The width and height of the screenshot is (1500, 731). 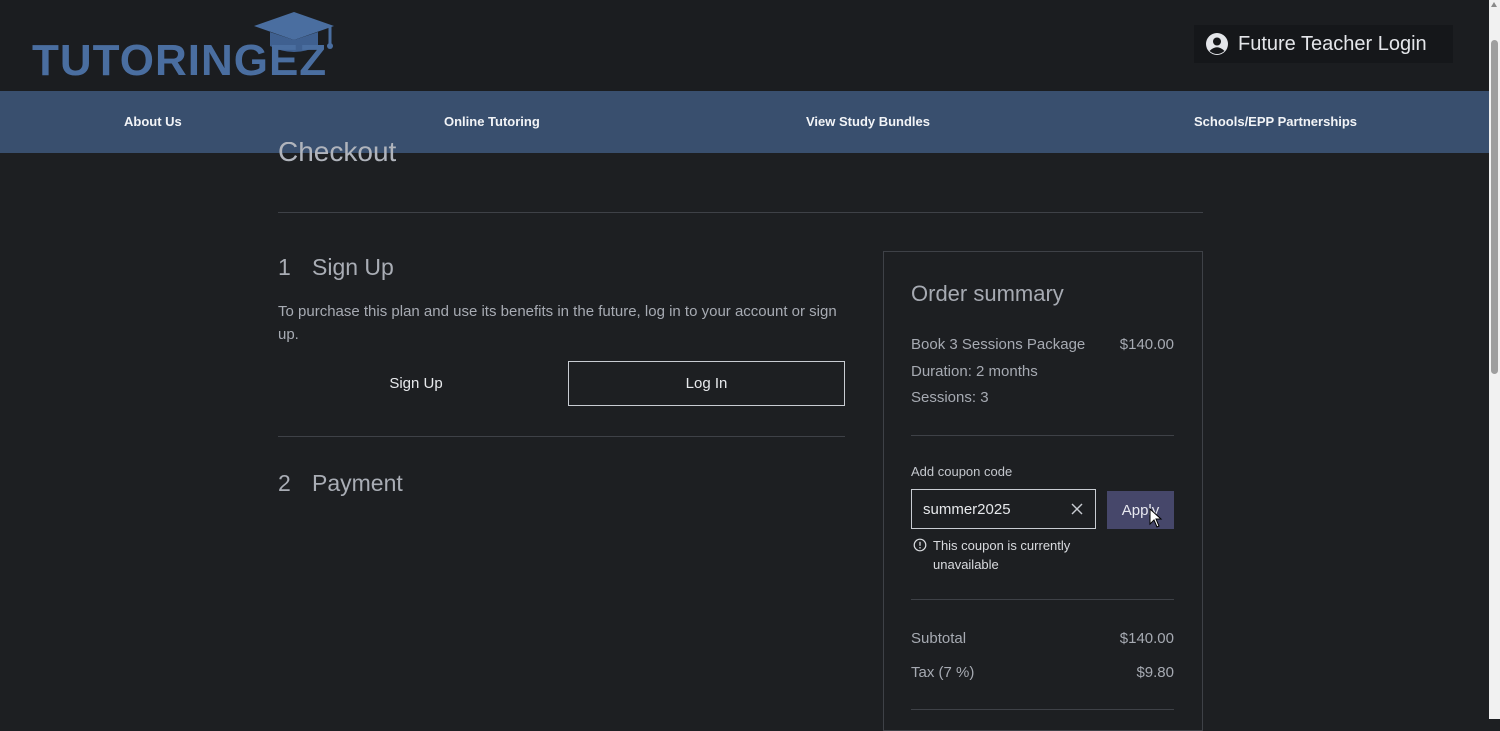 What do you see at coordinates (744, 45) in the screenshot?
I see `site-header: TUTORINGEZ Future Teacher Login` at bounding box center [744, 45].